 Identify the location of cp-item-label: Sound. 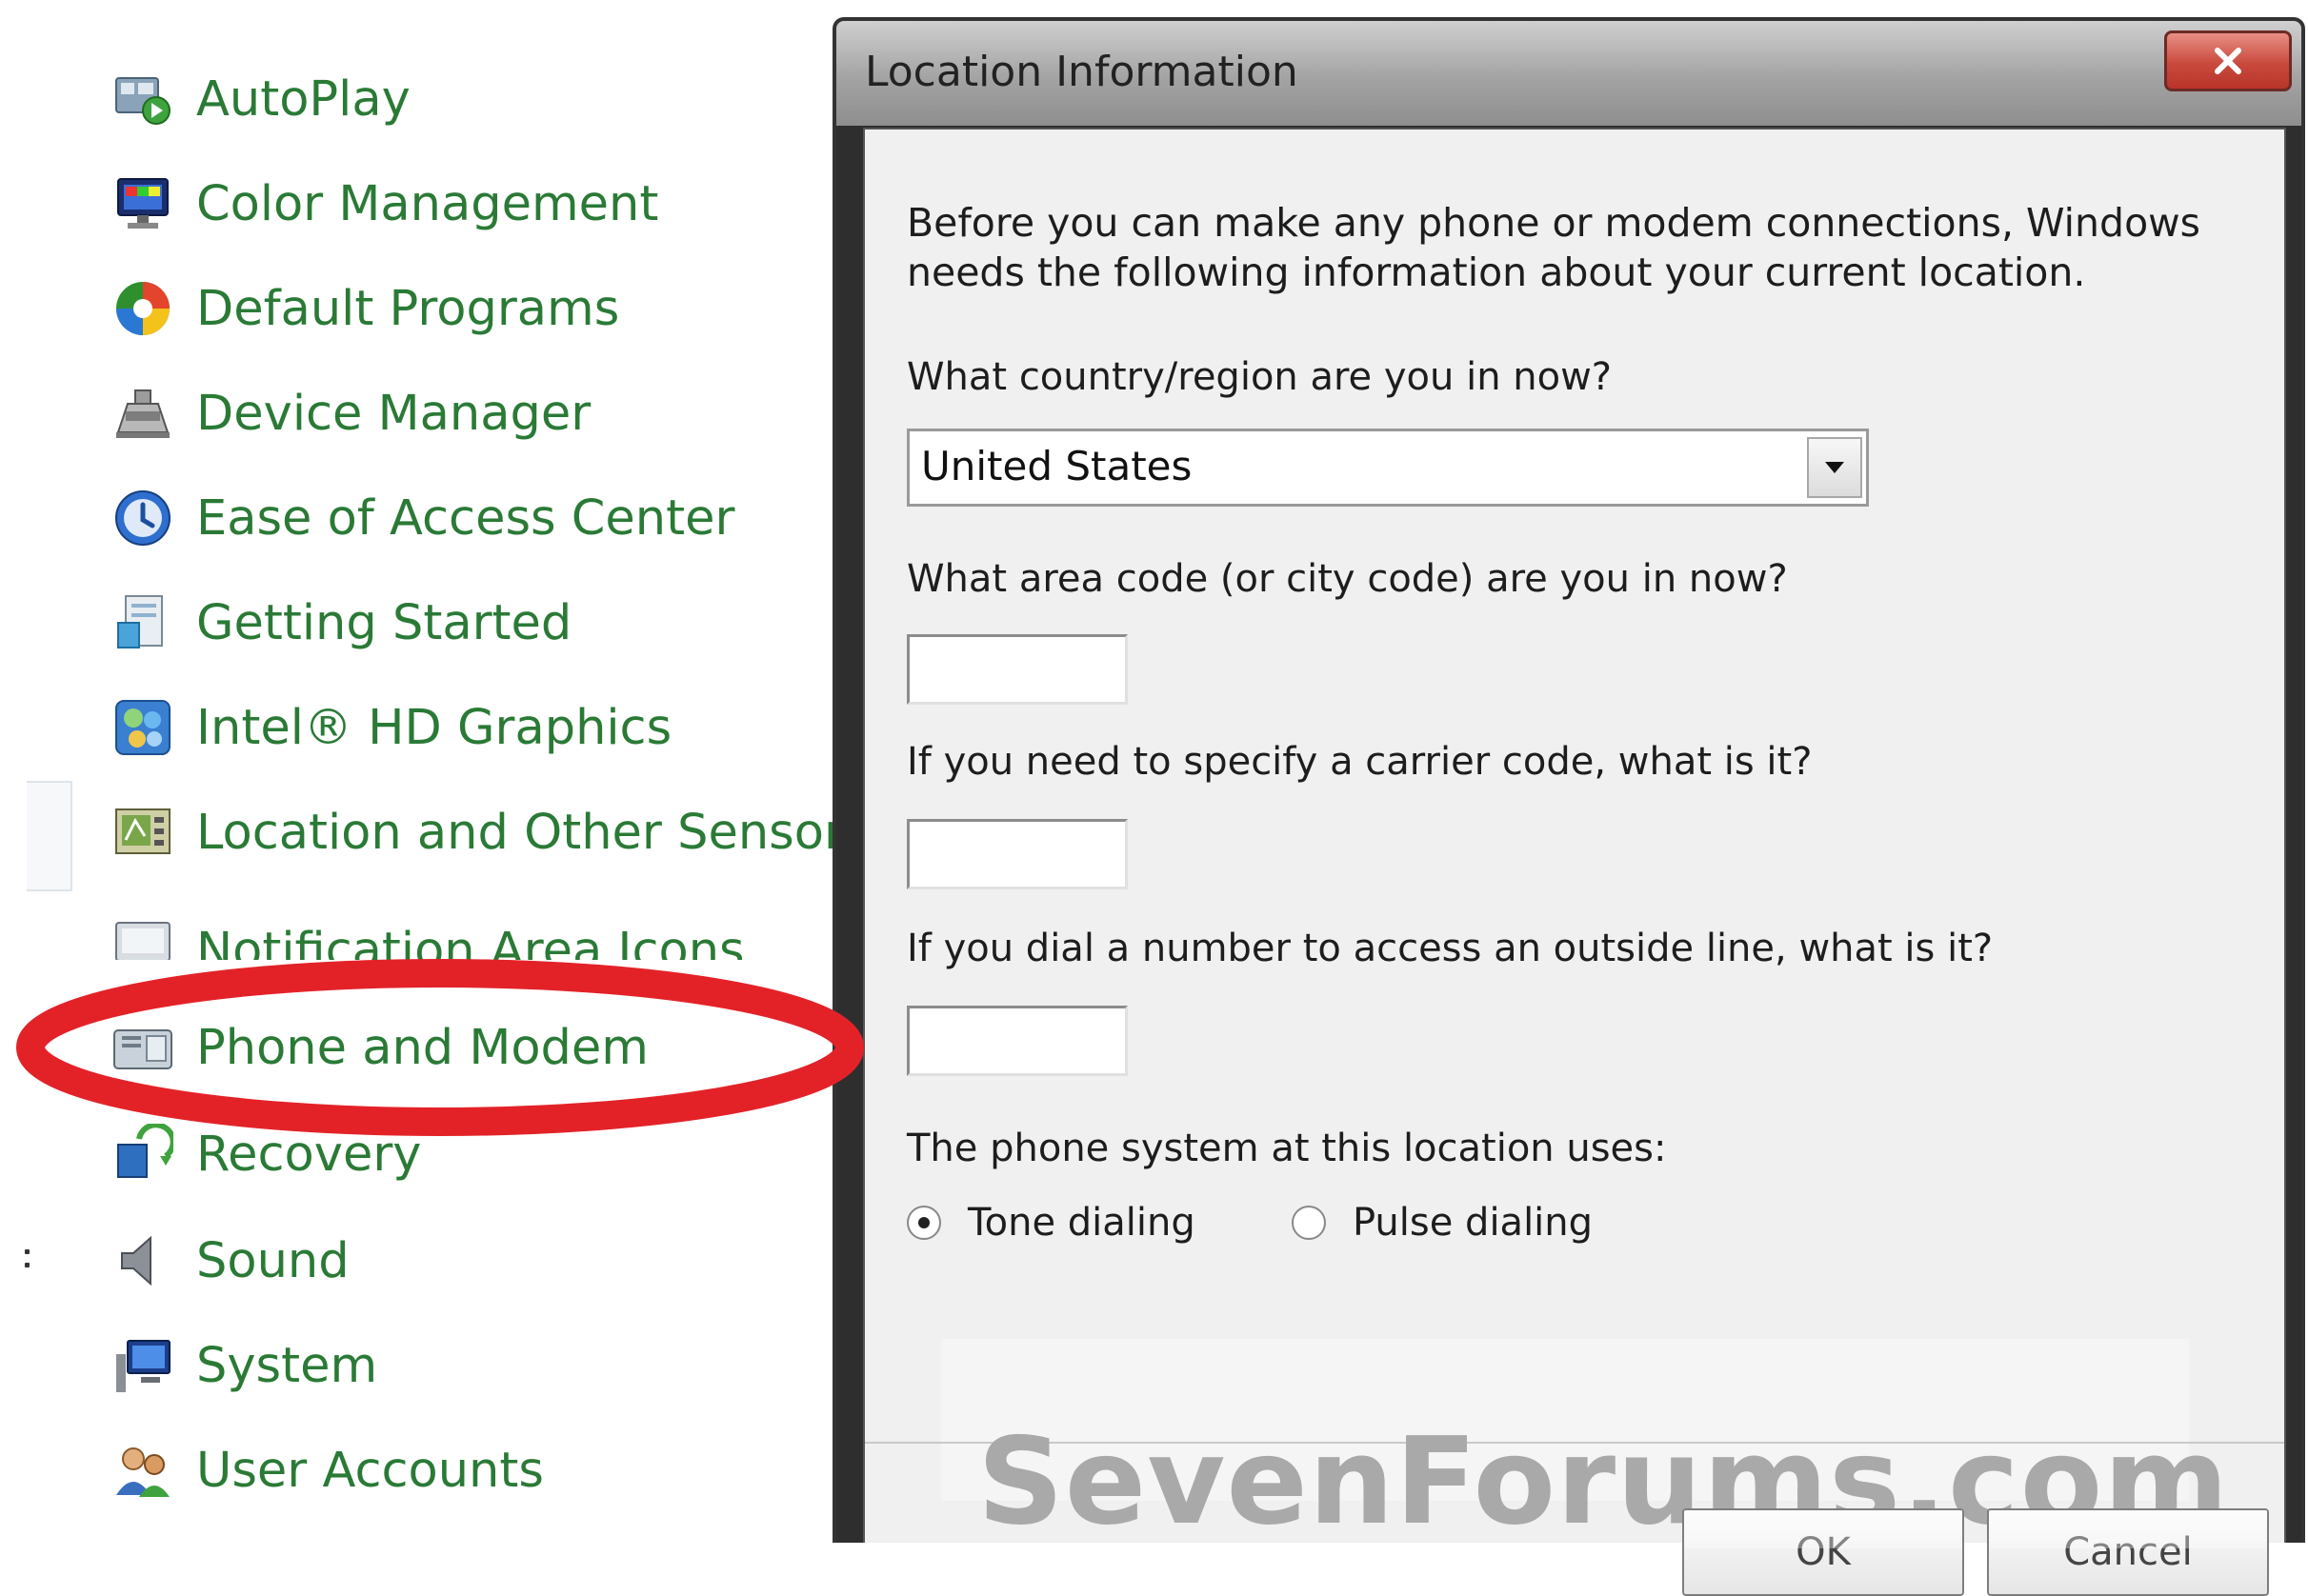
(273, 1260).